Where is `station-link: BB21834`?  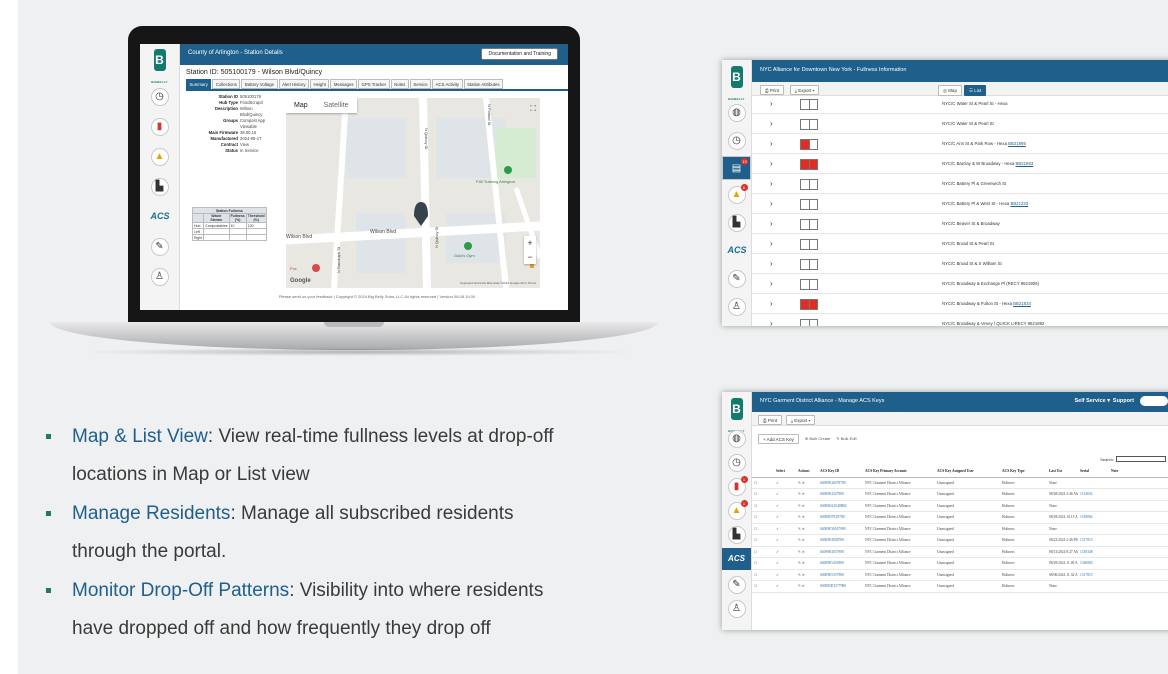 station-link: BB21834 is located at coordinates (1022, 303).